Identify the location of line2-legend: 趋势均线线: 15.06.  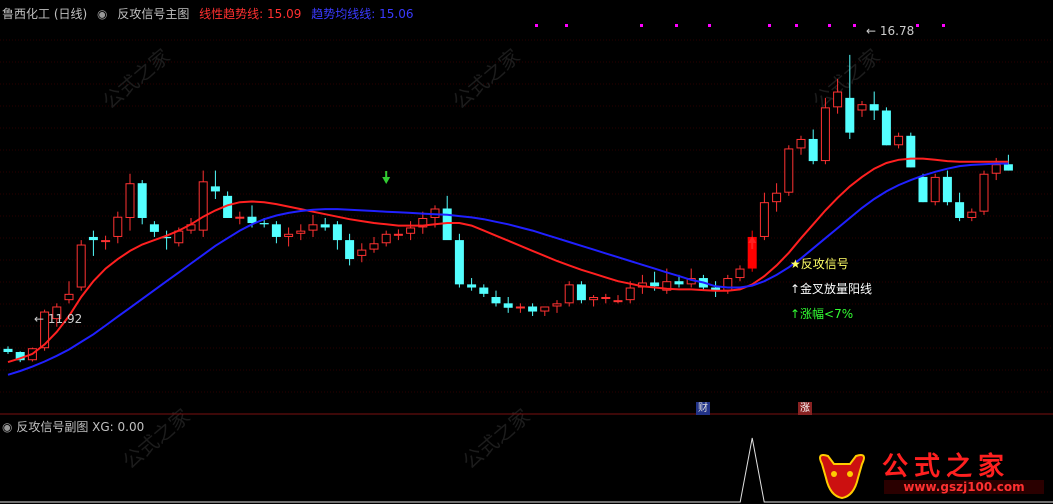
(362, 14).